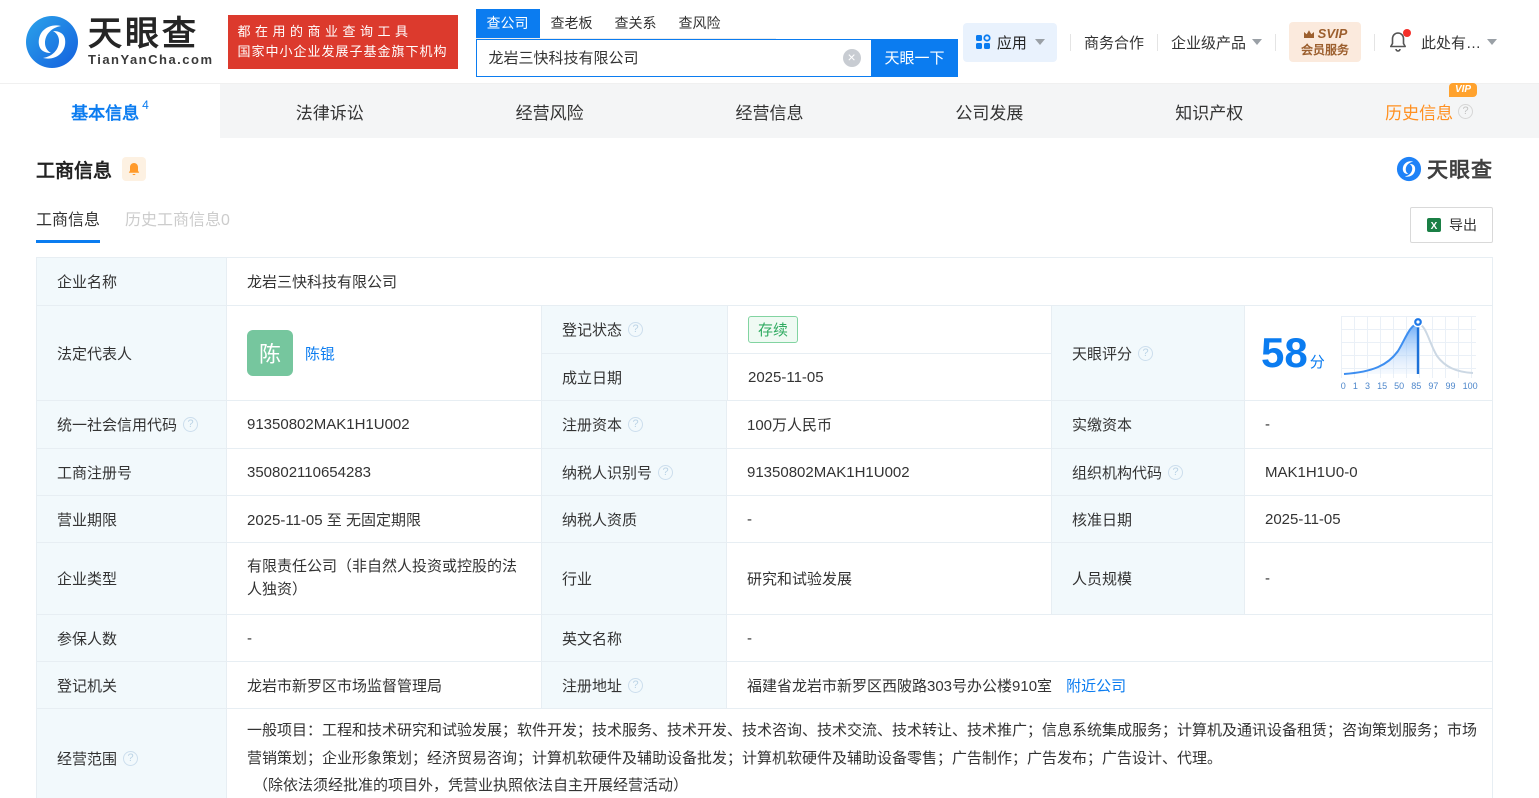 The width and height of the screenshot is (1539, 798). I want to click on nav-business-cooperation: 商务合作, so click(1114, 42).